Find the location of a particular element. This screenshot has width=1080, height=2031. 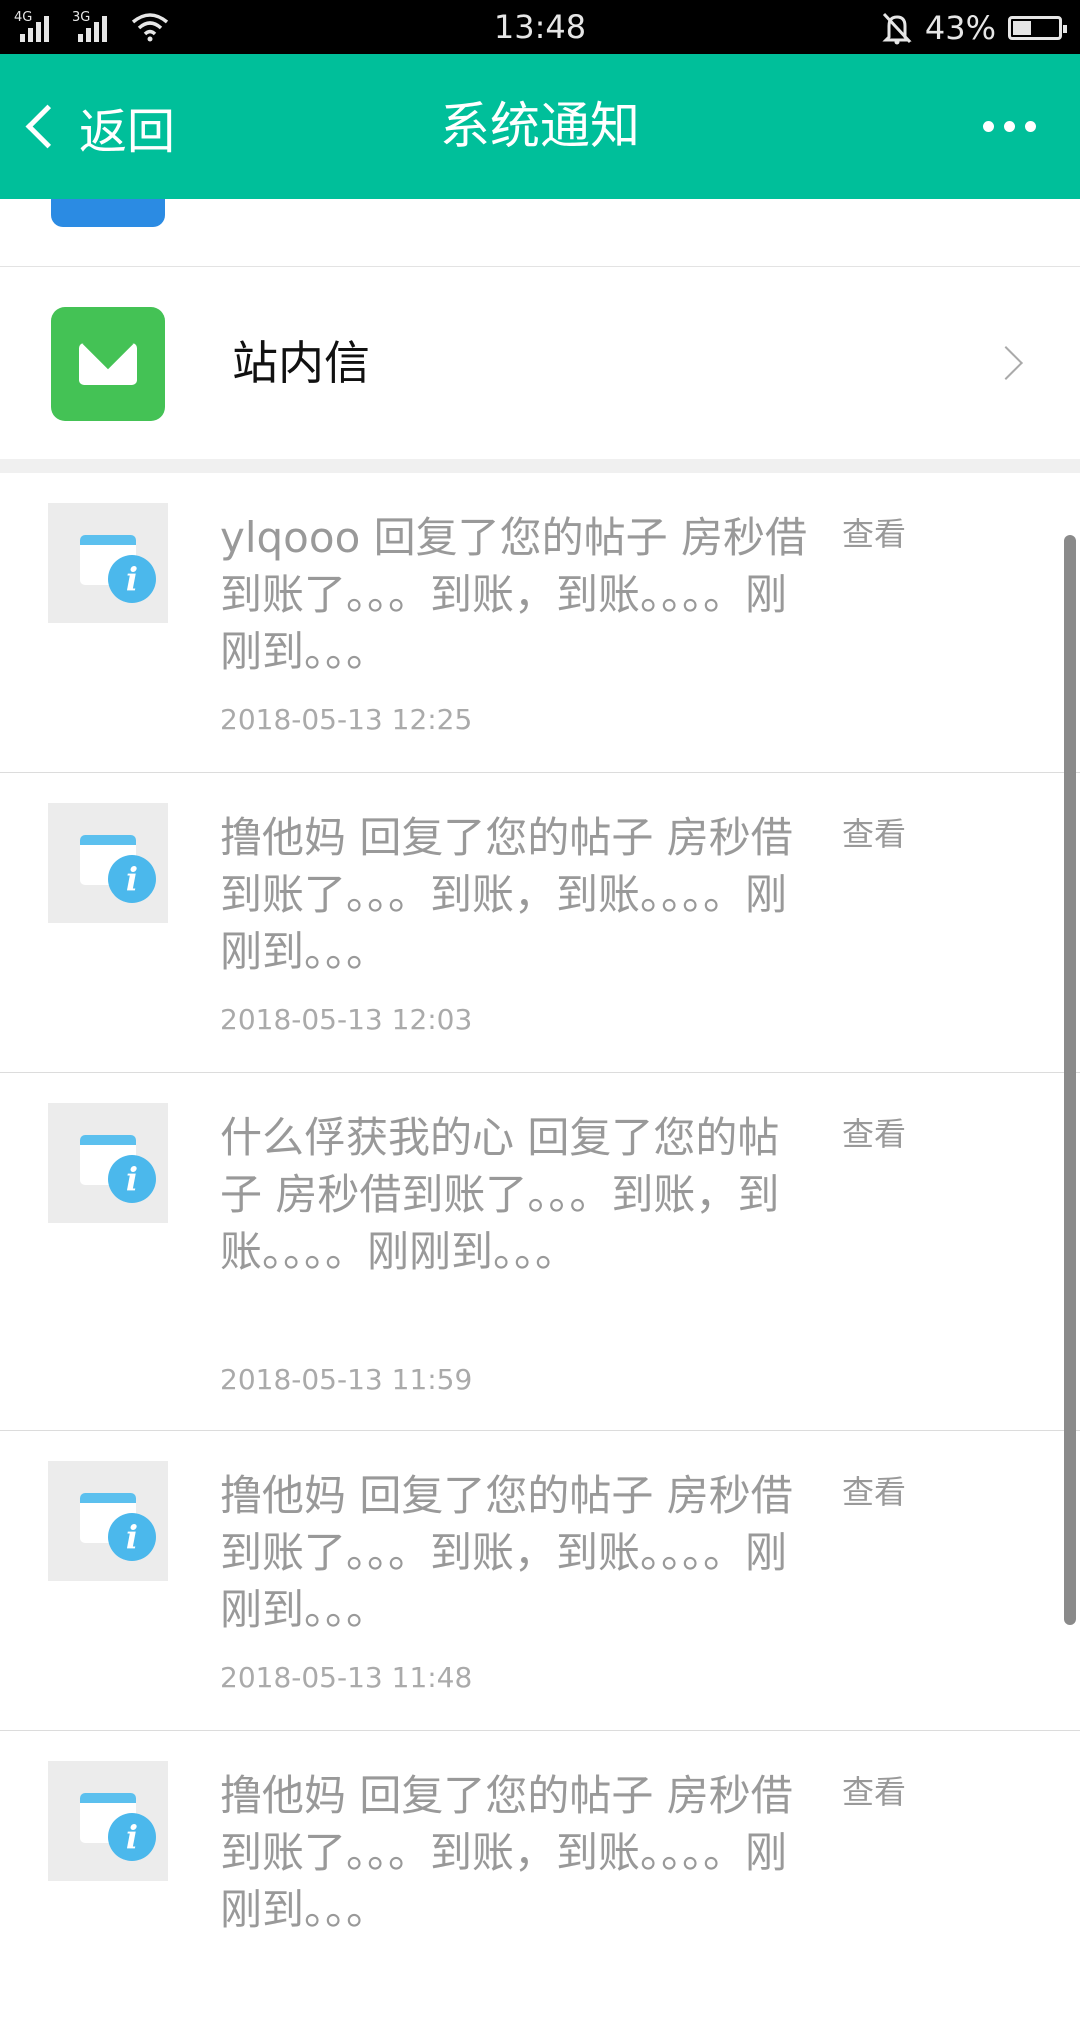

app-header: 返回 系统通知 is located at coordinates (540, 126).